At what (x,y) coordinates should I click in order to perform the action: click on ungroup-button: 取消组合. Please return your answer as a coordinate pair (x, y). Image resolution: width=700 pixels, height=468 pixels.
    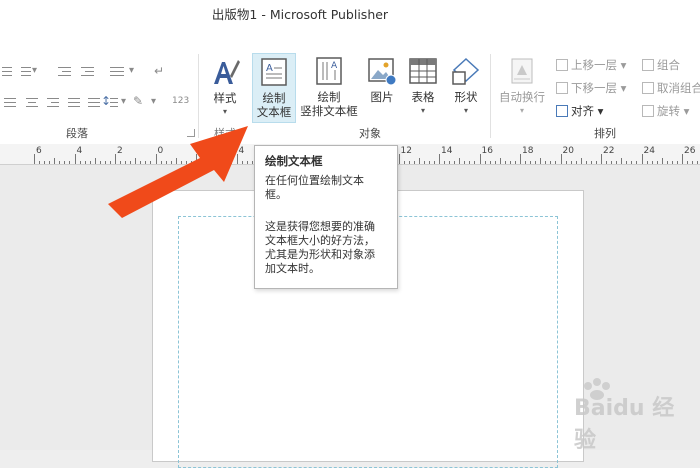
    Looking at the image, I should click on (671, 89).